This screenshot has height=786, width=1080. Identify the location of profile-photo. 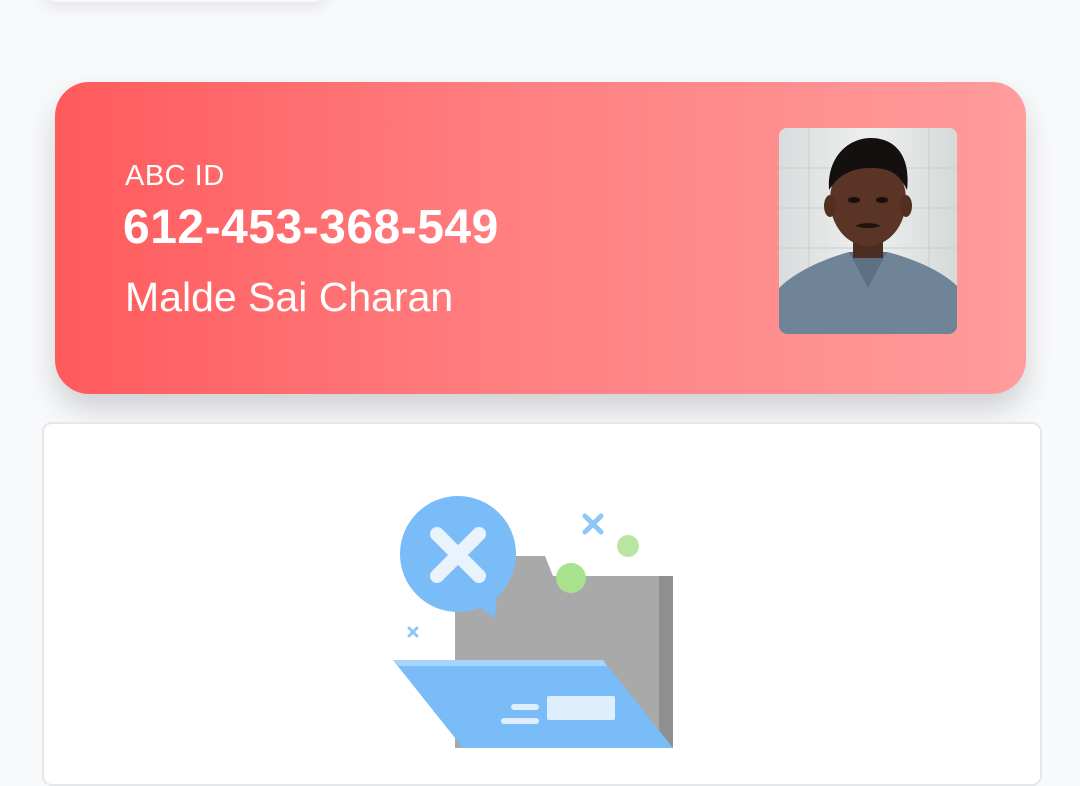
(868, 231).